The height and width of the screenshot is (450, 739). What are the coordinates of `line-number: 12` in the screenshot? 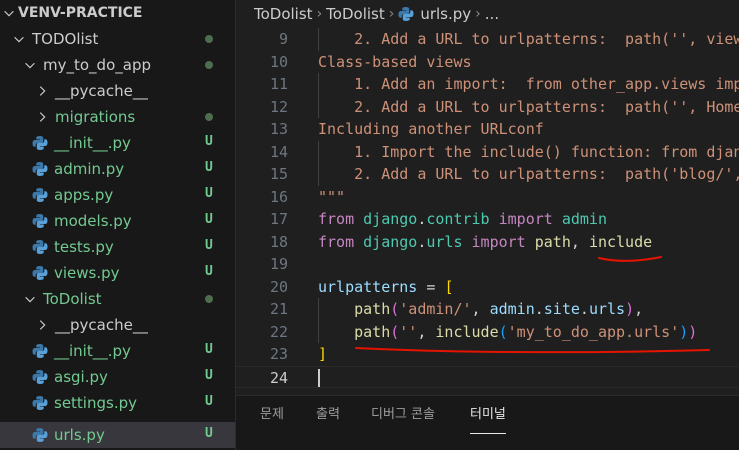 It's located at (278, 106).